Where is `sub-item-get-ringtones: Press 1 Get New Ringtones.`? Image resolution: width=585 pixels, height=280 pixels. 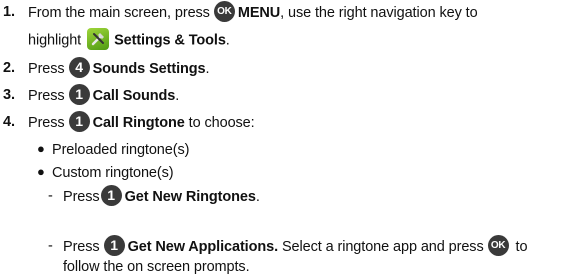
sub-item-get-ringtones: Press 1 Get New Ringtones. is located at coordinates (161, 196).